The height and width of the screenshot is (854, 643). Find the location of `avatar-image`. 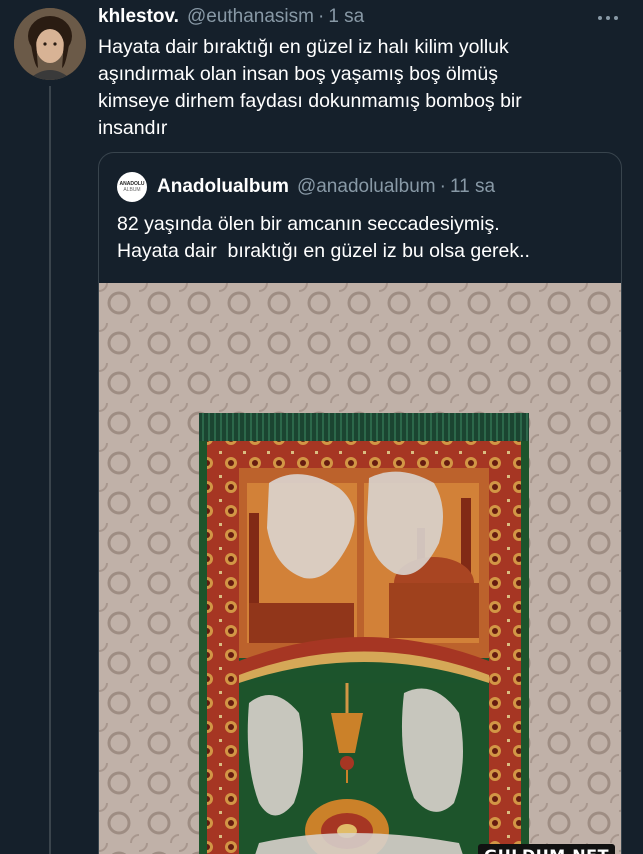

avatar-image is located at coordinates (50, 44).